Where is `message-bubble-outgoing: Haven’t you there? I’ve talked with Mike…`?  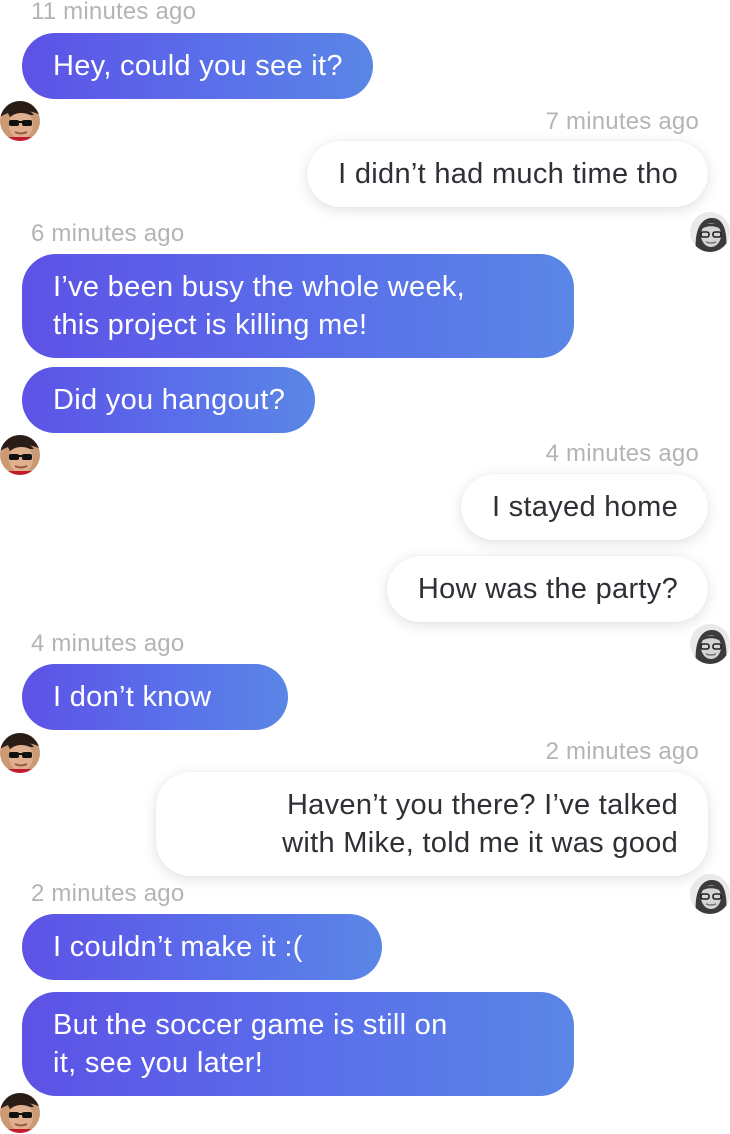
message-bubble-outgoing: Haven’t you there? I’ve talked with Mike… is located at coordinates (432, 824).